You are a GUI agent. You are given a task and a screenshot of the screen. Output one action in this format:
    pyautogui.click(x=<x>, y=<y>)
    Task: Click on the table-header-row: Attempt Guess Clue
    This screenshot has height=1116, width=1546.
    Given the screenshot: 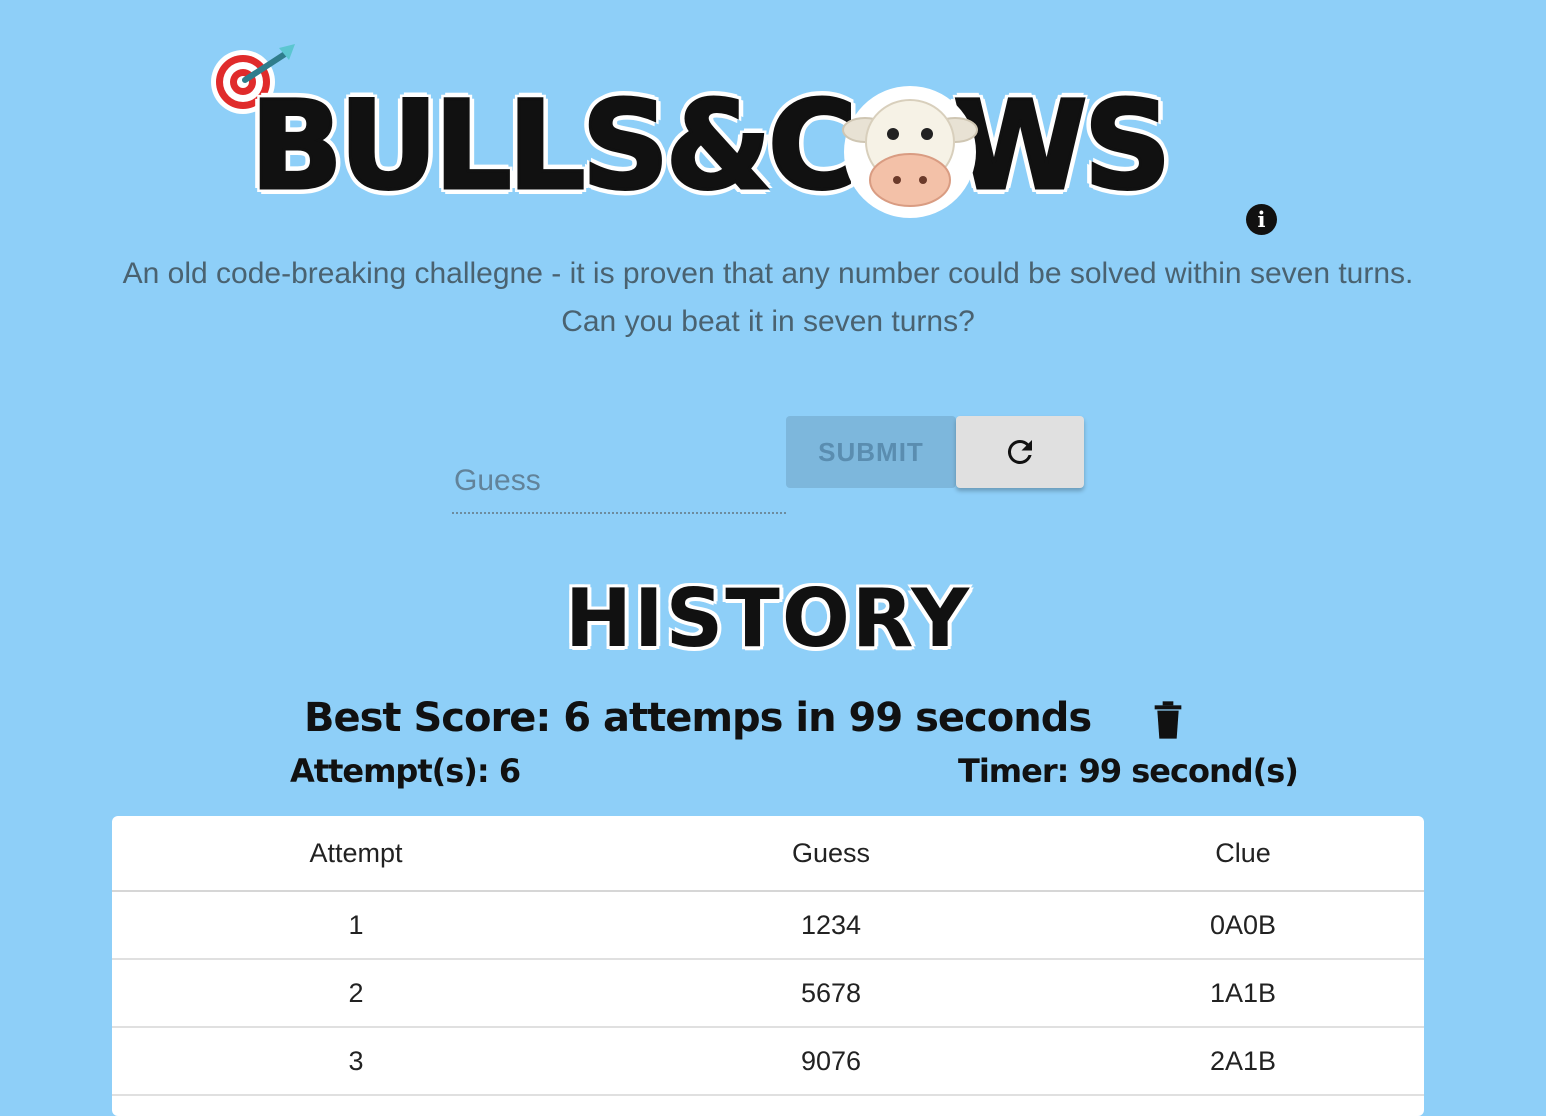 What is the action you would take?
    pyautogui.click(x=768, y=854)
    